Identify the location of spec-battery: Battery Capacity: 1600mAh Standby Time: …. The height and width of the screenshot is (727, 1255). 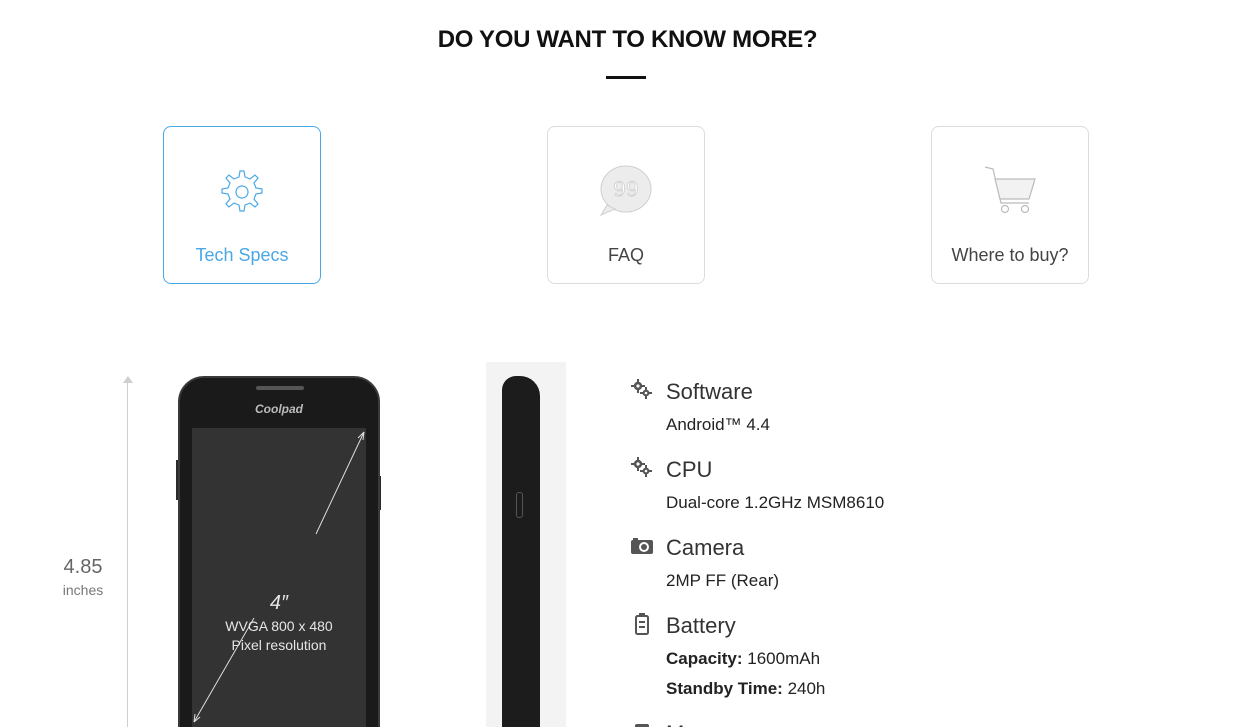
(910, 656).